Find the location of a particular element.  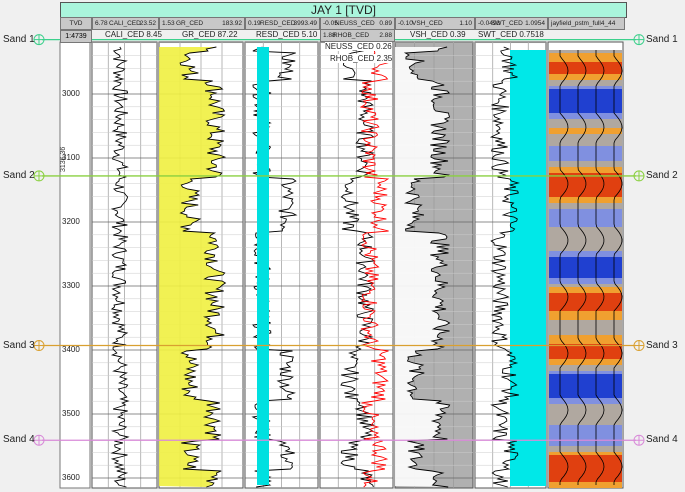

name: RESD_CED is located at coordinates (278, 23).